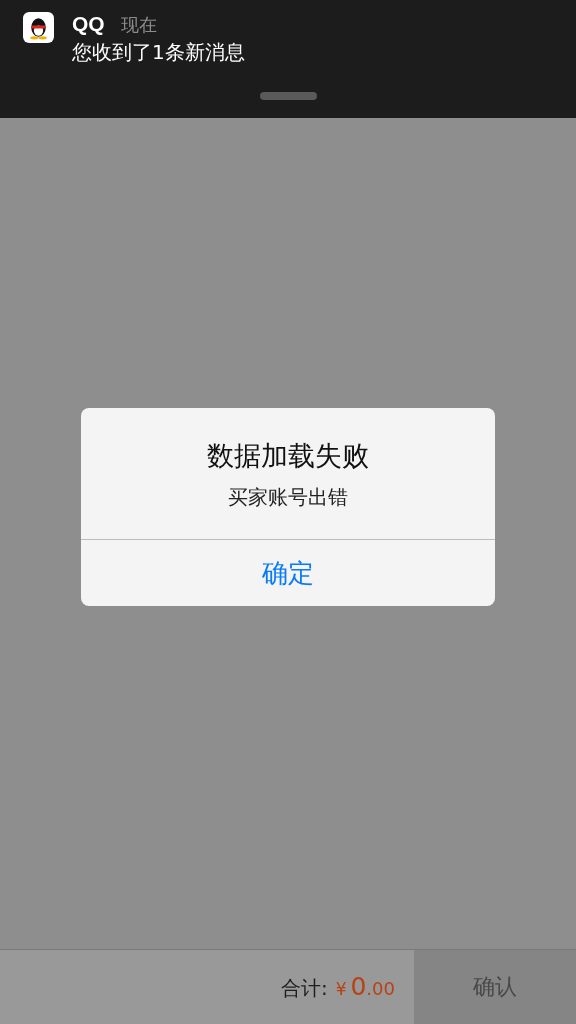 This screenshot has height=1024, width=576. What do you see at coordinates (341, 989) in the screenshot?
I see `currency-symbol: ¥` at bounding box center [341, 989].